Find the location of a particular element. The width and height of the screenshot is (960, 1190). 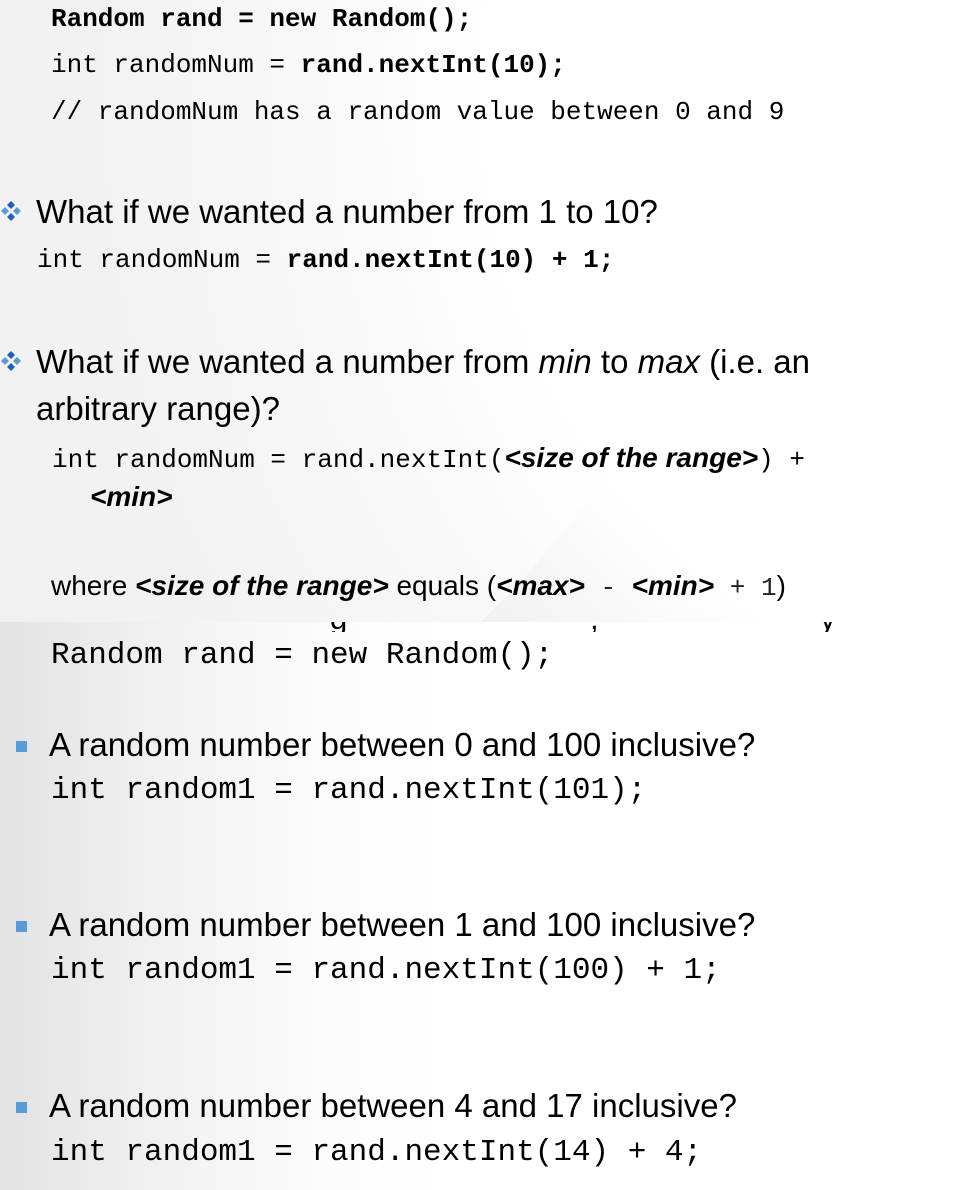

code-next-int-10: int randomNum = rand.nextInt(10); is located at coordinates (308, 65).